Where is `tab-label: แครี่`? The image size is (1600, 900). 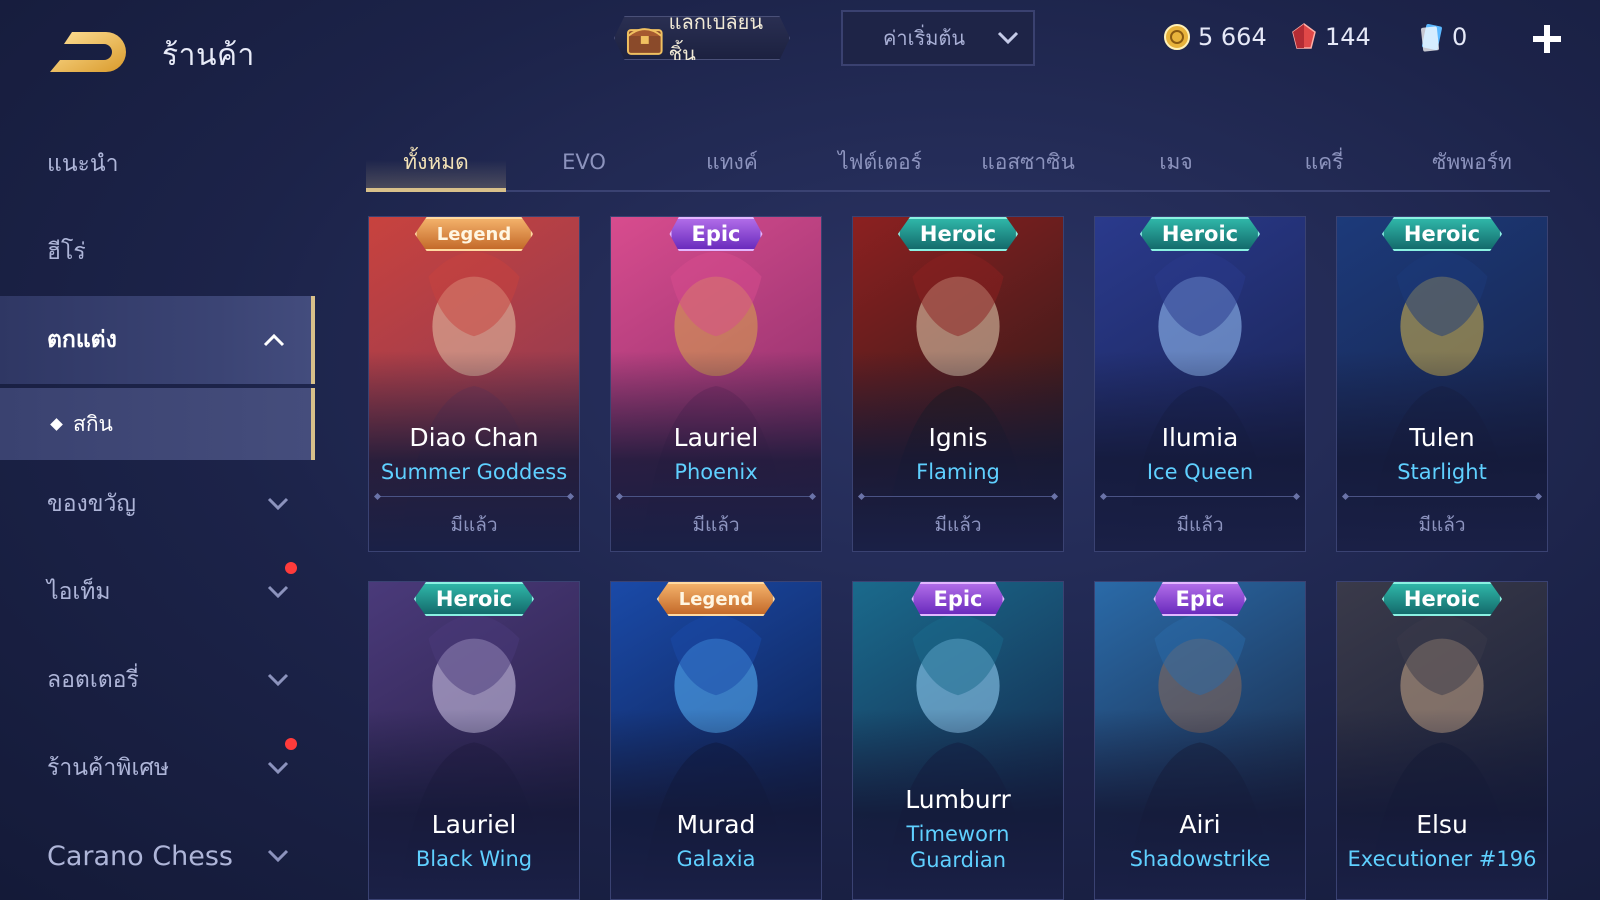 tab-label: แครี่ is located at coordinates (1324, 162).